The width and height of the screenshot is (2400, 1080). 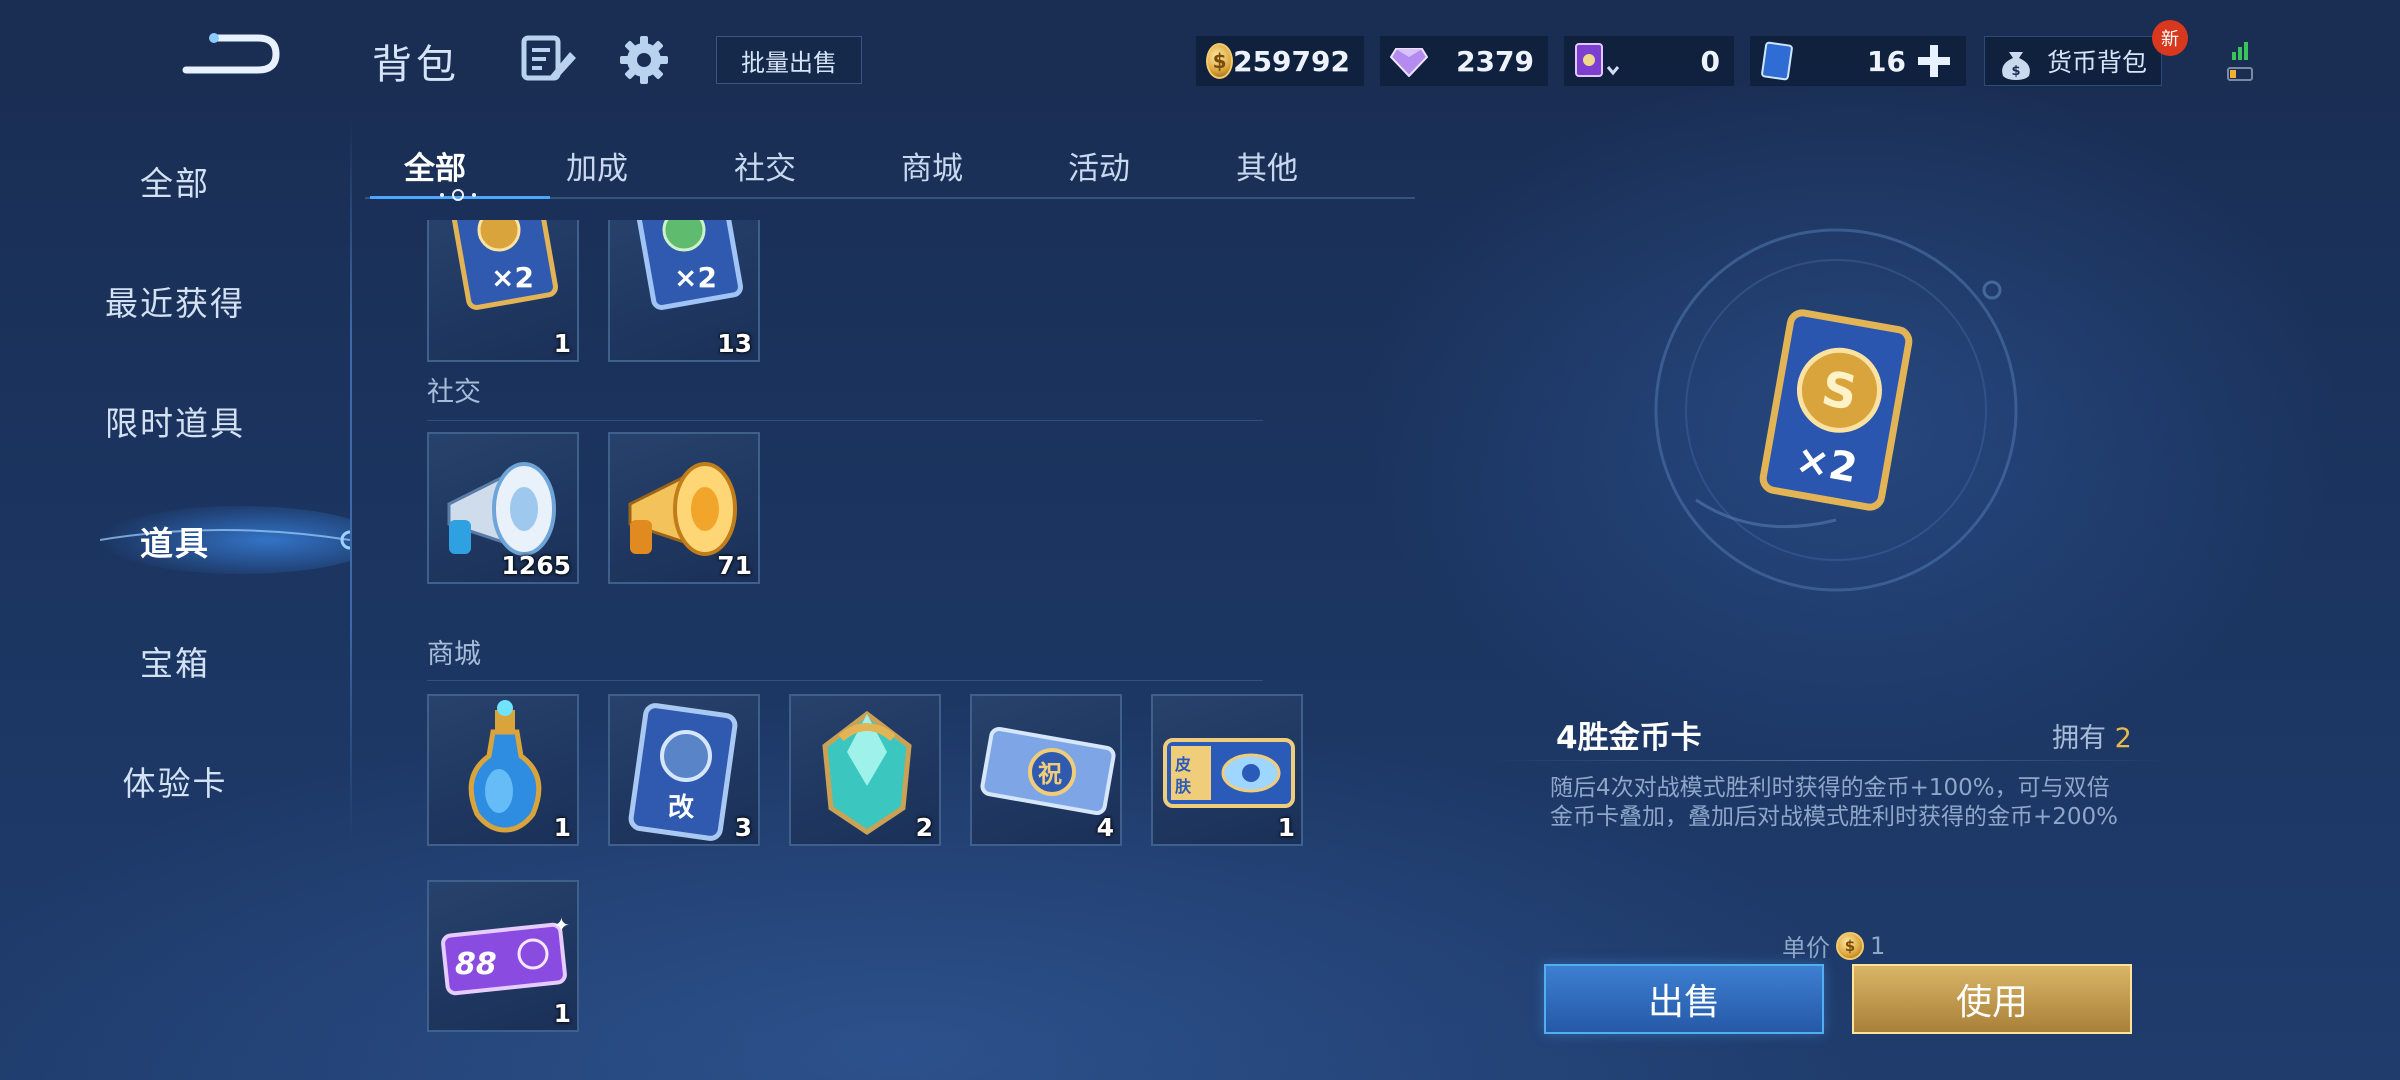 I want to click on price-label: 单价, so click(x=1806, y=948).